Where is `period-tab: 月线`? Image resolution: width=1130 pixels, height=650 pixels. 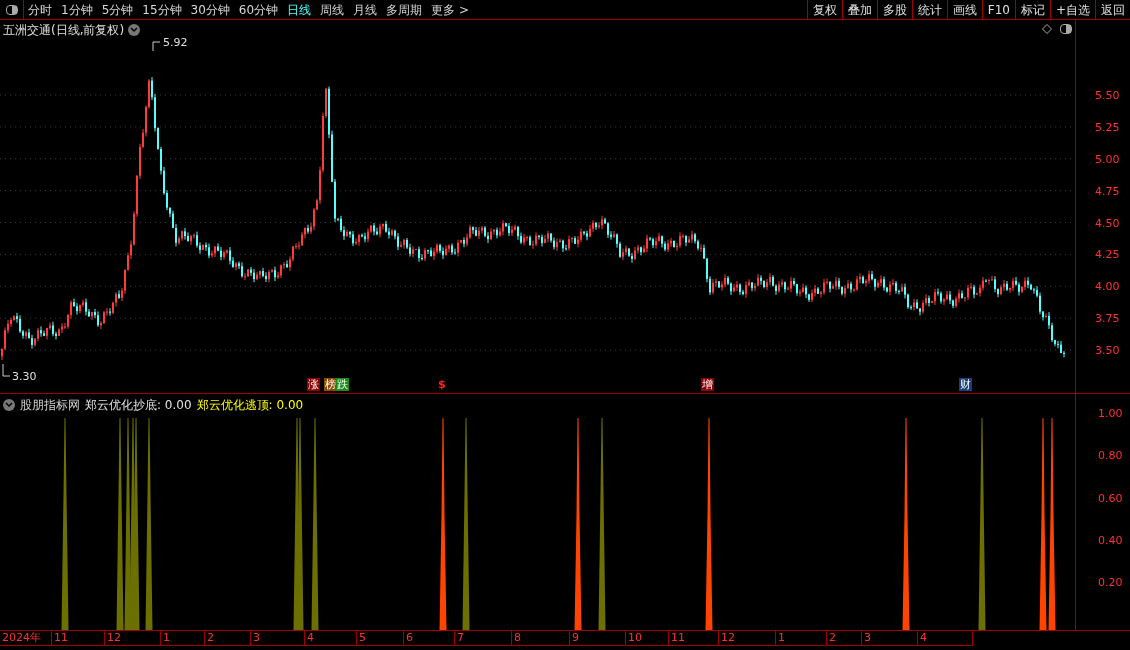
period-tab: 月线 is located at coordinates (365, 9).